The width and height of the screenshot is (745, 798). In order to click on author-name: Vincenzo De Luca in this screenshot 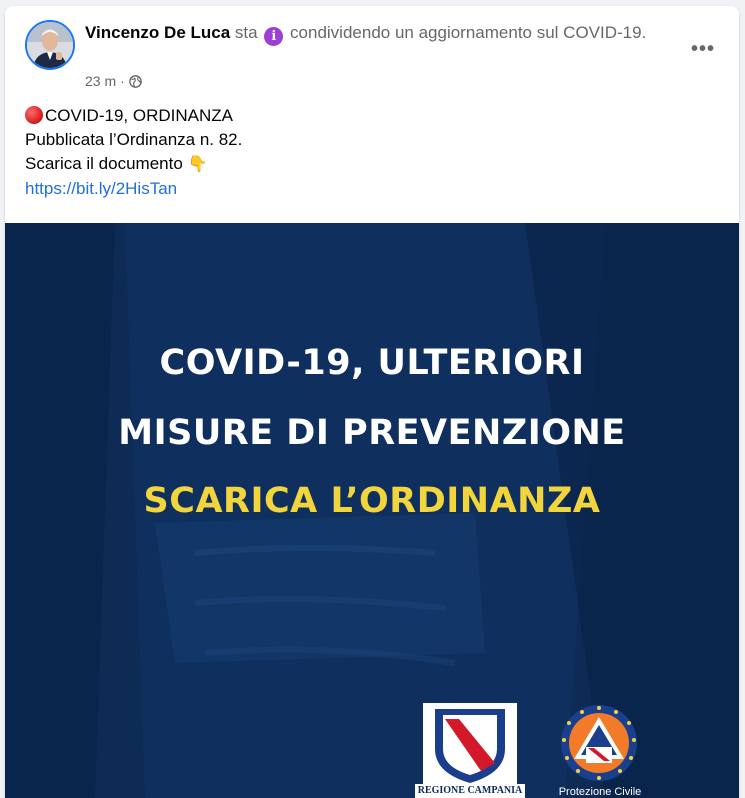, I will do `click(157, 32)`.